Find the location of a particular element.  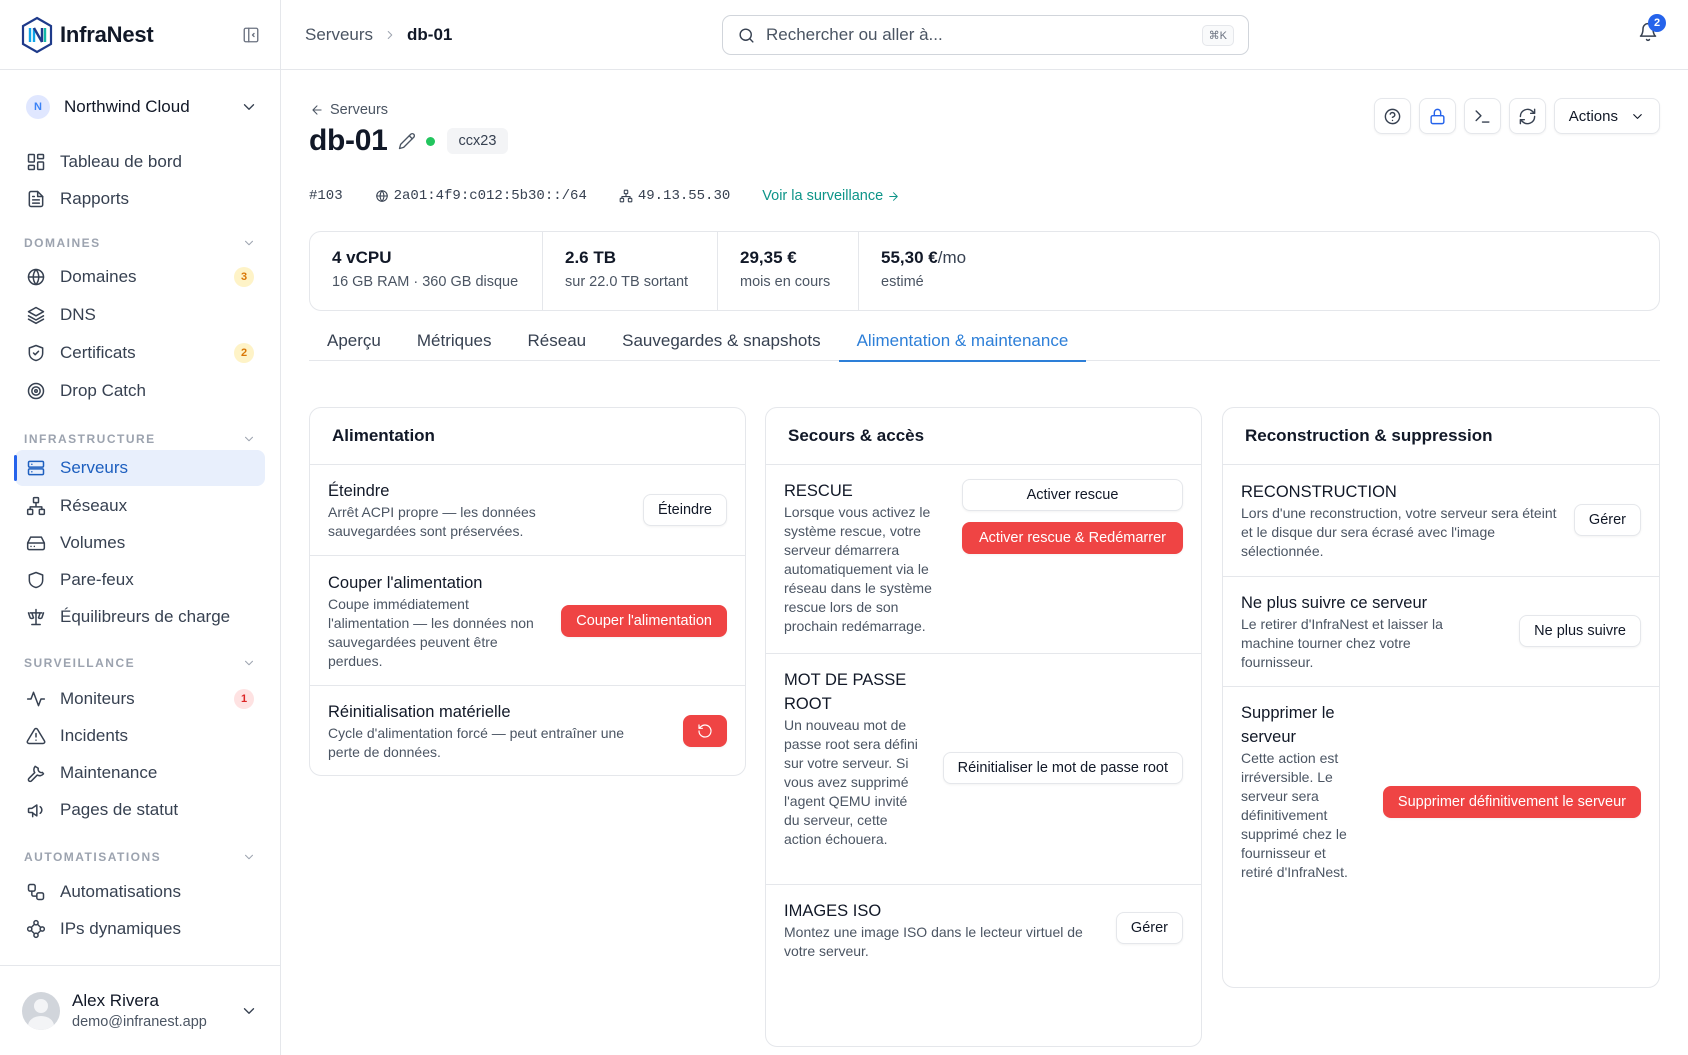

network-icon is located at coordinates (36, 506).